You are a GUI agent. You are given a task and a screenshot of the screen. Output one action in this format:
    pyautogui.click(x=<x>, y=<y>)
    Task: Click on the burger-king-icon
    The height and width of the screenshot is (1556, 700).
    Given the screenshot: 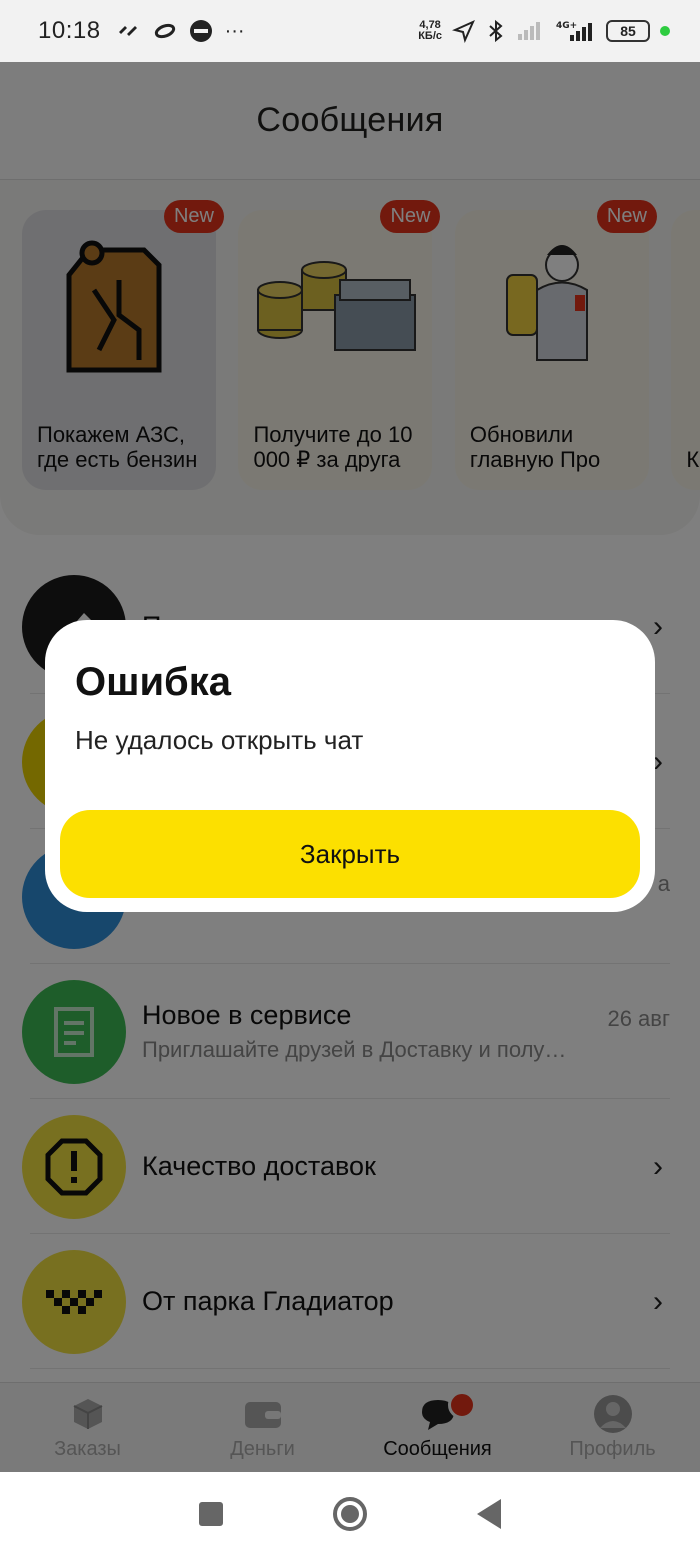 What is the action you would take?
    pyautogui.click(x=200, y=31)
    